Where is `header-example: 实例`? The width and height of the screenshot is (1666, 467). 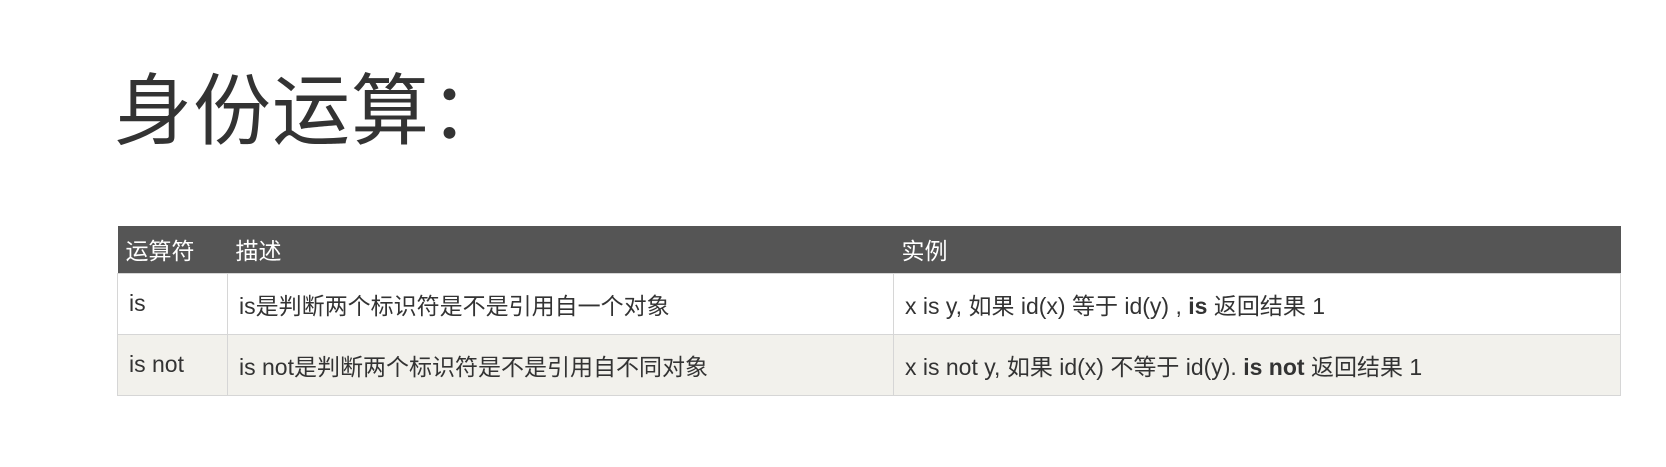 header-example: 实例 is located at coordinates (924, 251).